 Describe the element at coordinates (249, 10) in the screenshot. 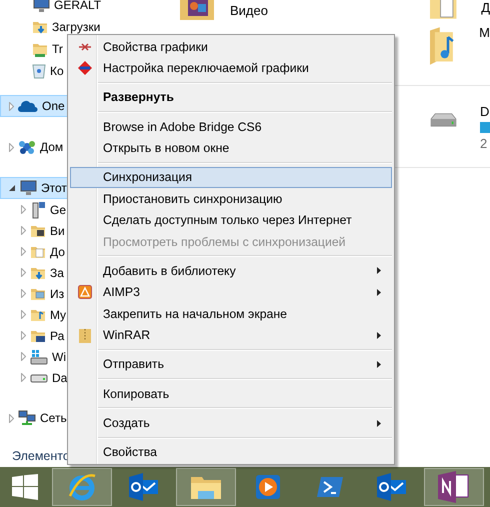

I see `item-label: Видео` at that location.